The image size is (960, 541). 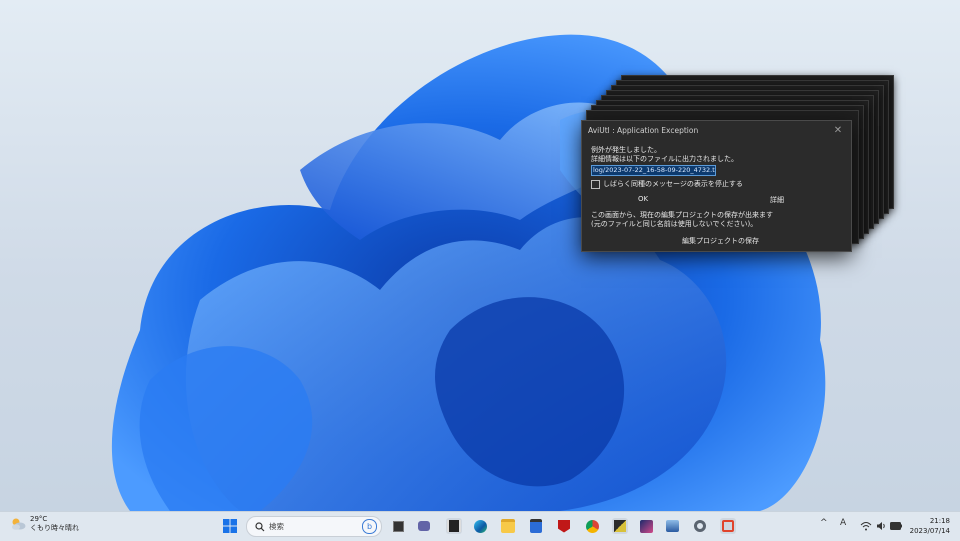 I want to click on file-explorer-icon, so click(x=508, y=526).